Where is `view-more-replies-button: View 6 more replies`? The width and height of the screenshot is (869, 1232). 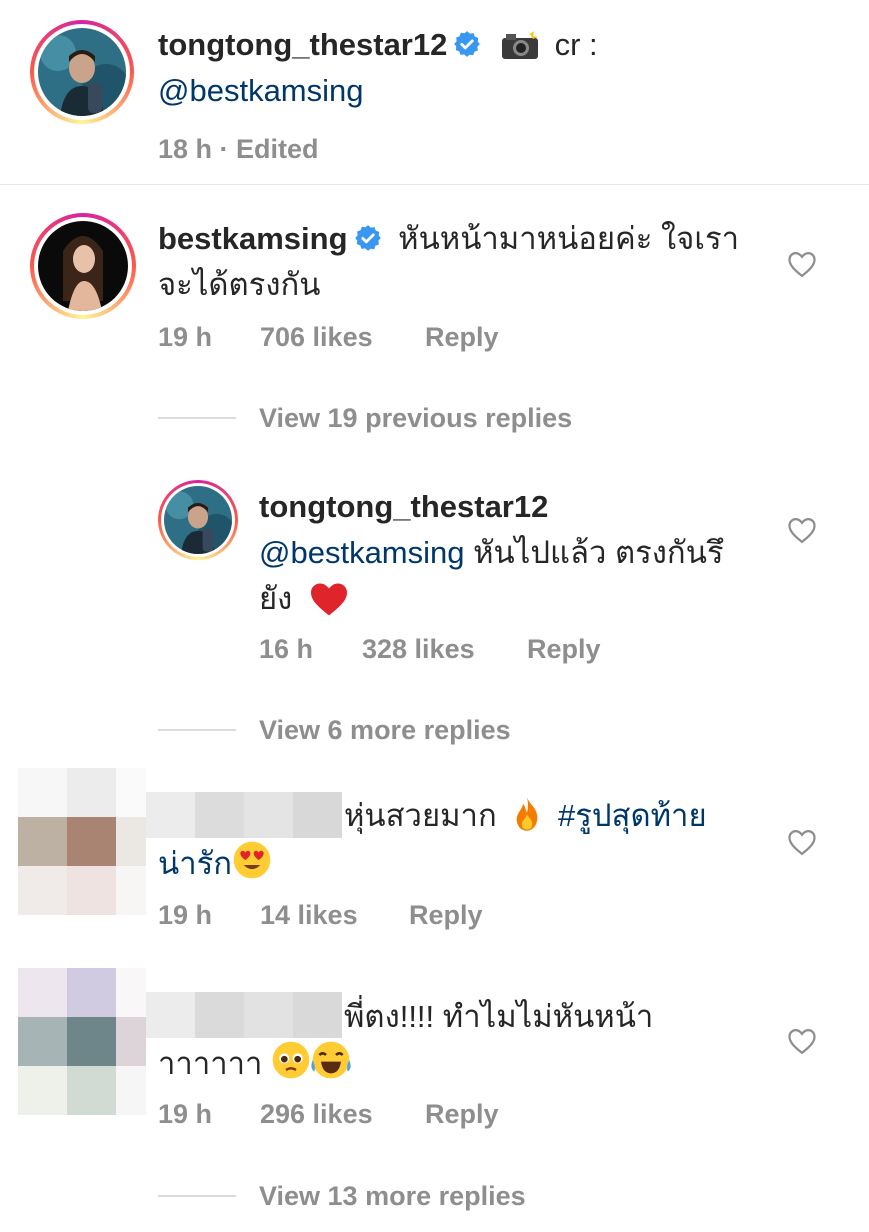 view-more-replies-button: View 6 more replies is located at coordinates (385, 730).